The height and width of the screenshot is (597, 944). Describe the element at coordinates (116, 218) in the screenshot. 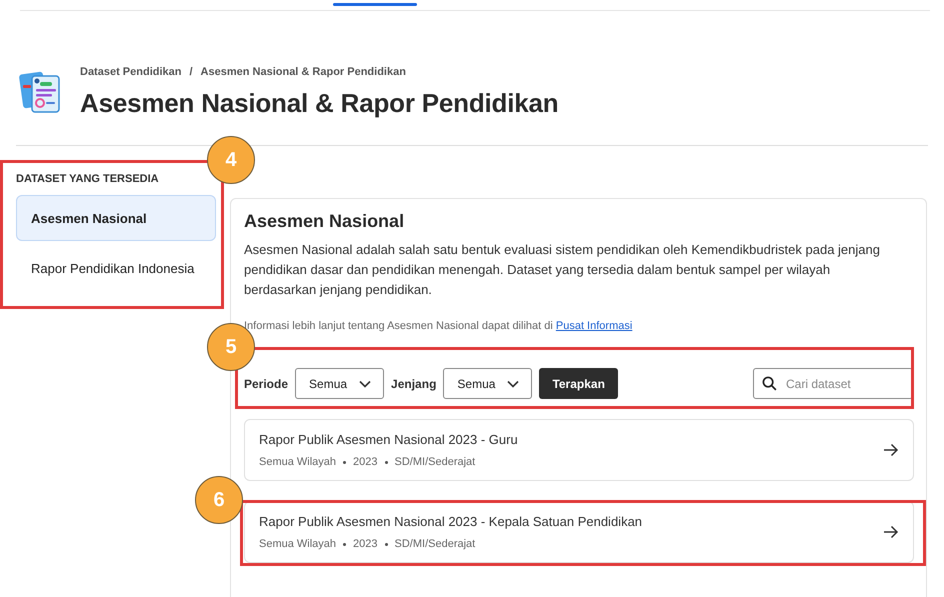

I see `sidebar-item: Asesmen Nasional` at that location.